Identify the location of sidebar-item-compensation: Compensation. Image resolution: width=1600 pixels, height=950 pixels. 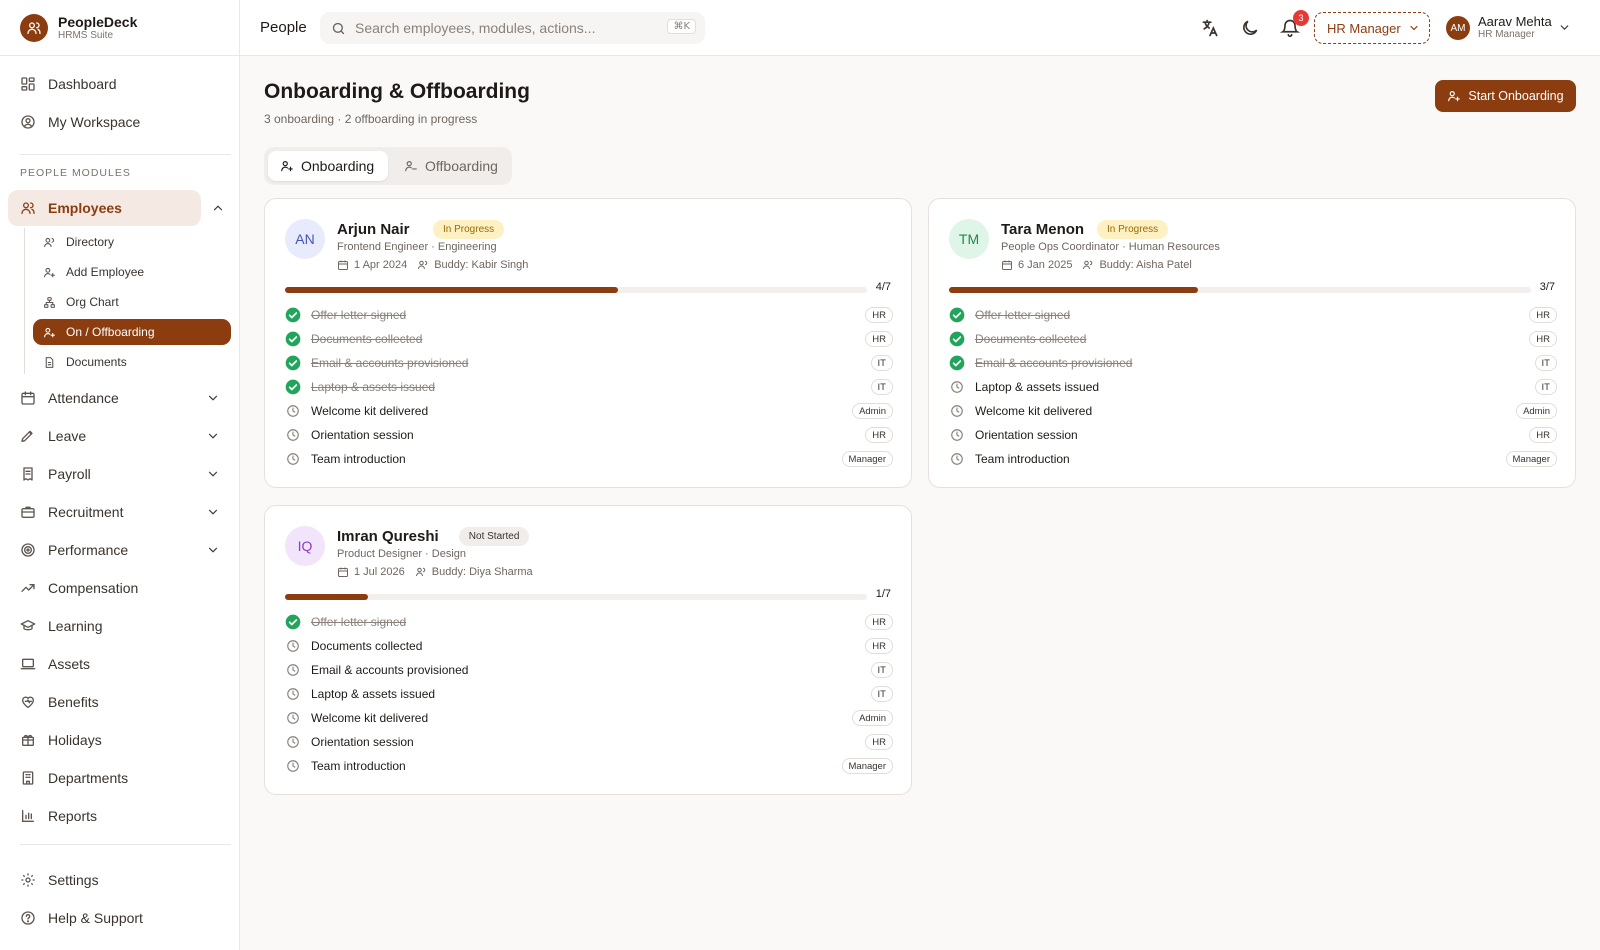
(120, 588).